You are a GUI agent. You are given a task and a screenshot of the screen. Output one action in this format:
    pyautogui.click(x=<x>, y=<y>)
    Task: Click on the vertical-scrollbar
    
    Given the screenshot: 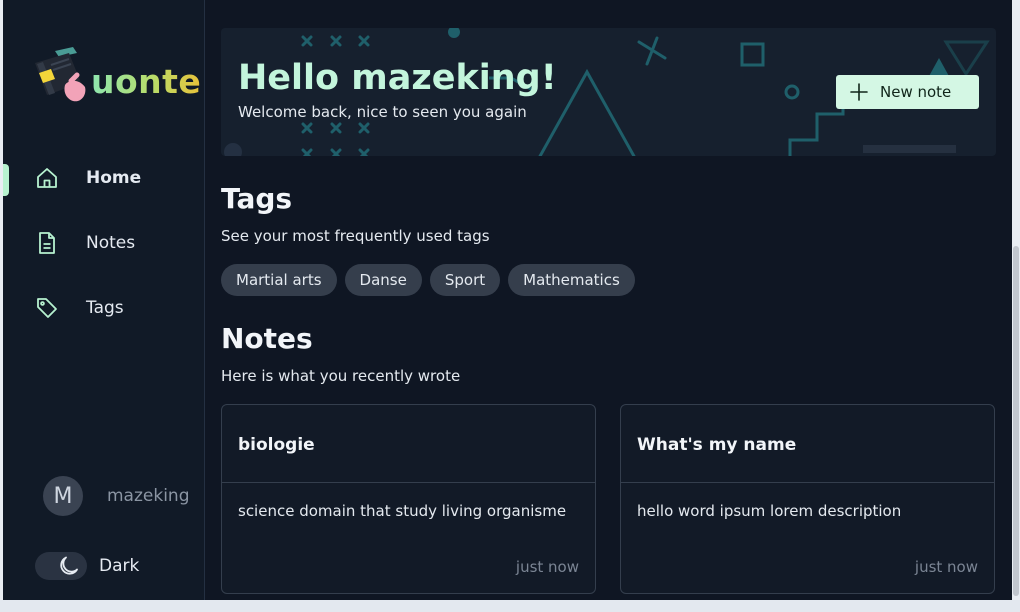 What is the action you would take?
    pyautogui.click(x=1016, y=300)
    